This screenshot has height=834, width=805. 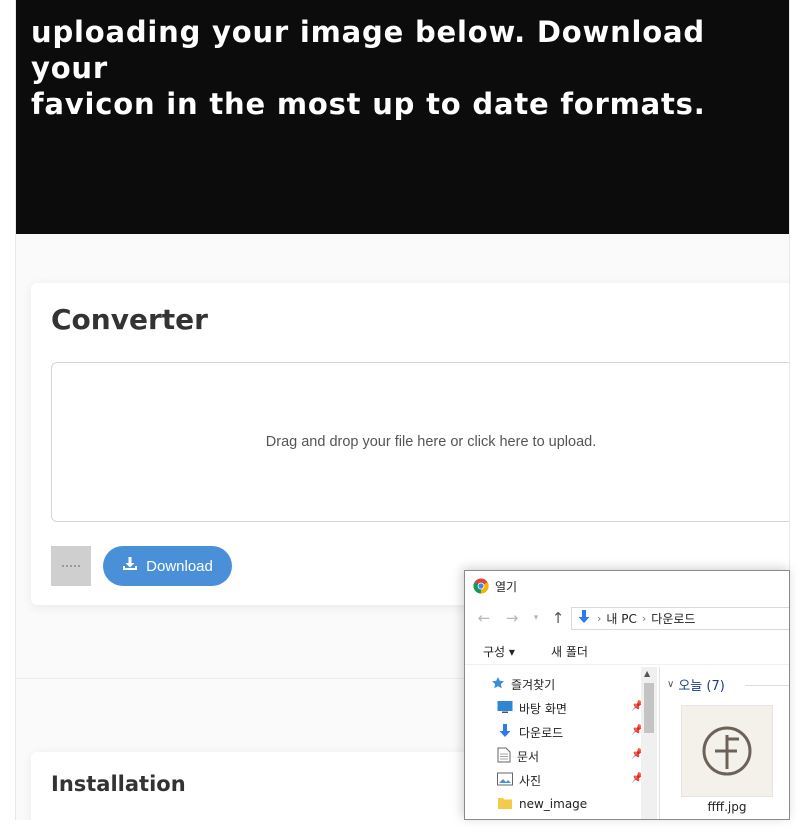 I want to click on dialog-toolbar: 구성 ▾ 새 폴더, so click(x=627, y=651).